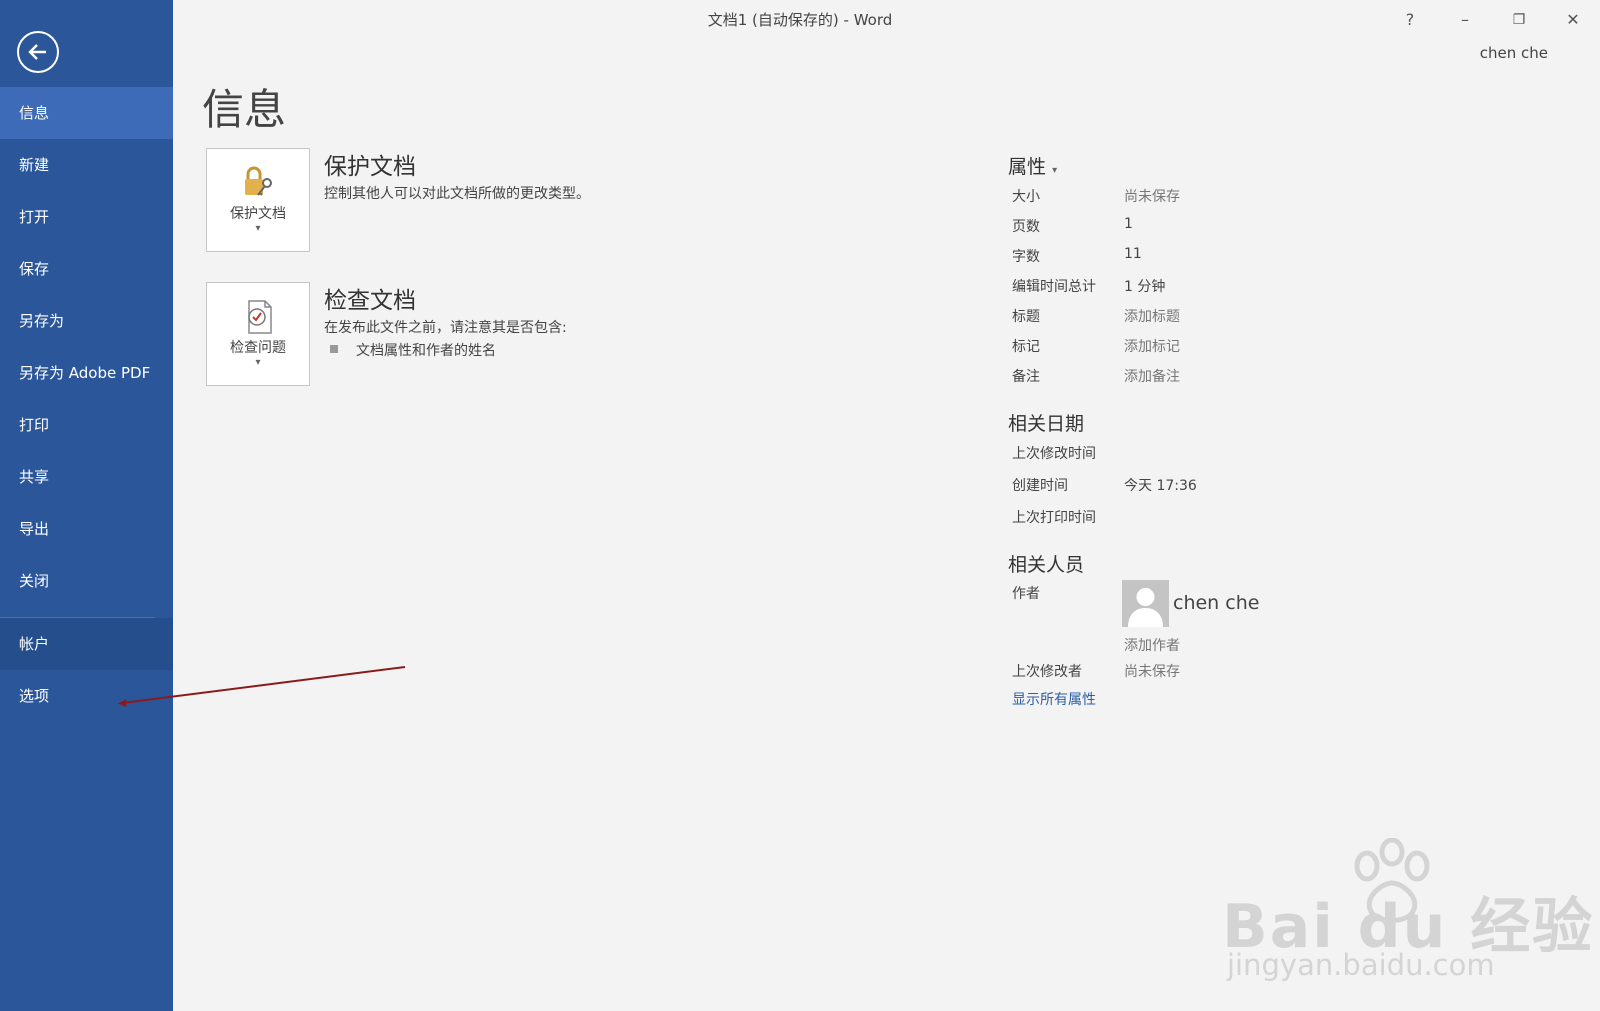  Describe the element at coordinates (86, 165) in the screenshot. I see `nav-new: 新建` at that location.